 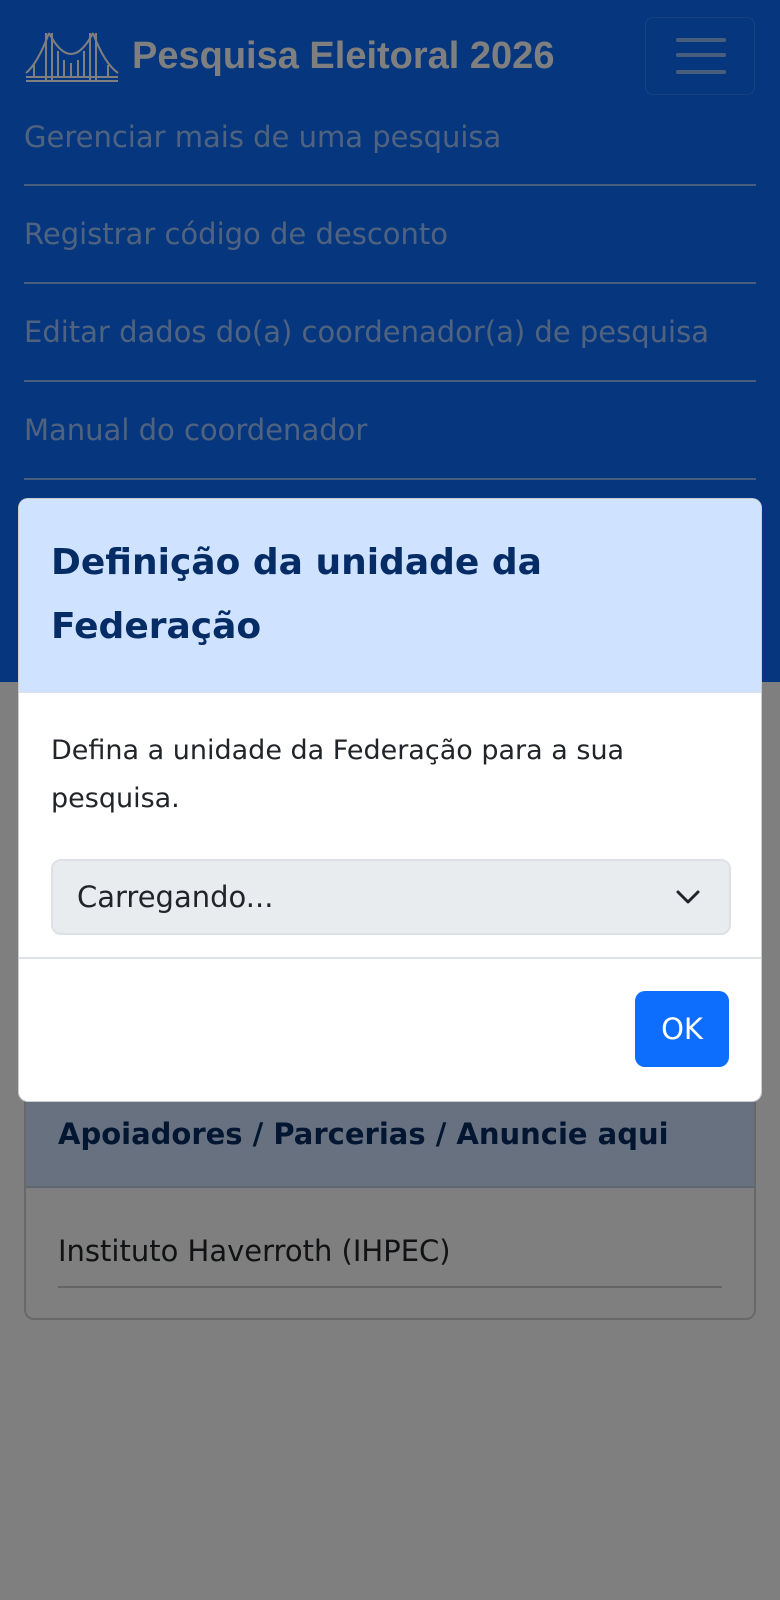 I want to click on modal-title: Definição da unidade da Federação, so click(x=296, y=594).